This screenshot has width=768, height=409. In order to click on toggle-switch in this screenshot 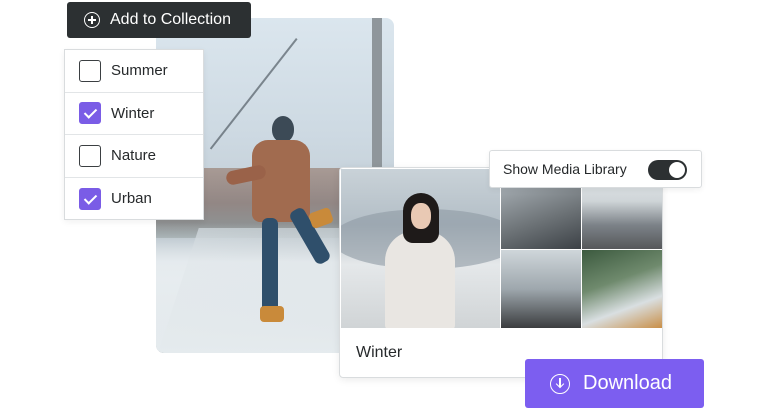, I will do `click(667, 170)`.